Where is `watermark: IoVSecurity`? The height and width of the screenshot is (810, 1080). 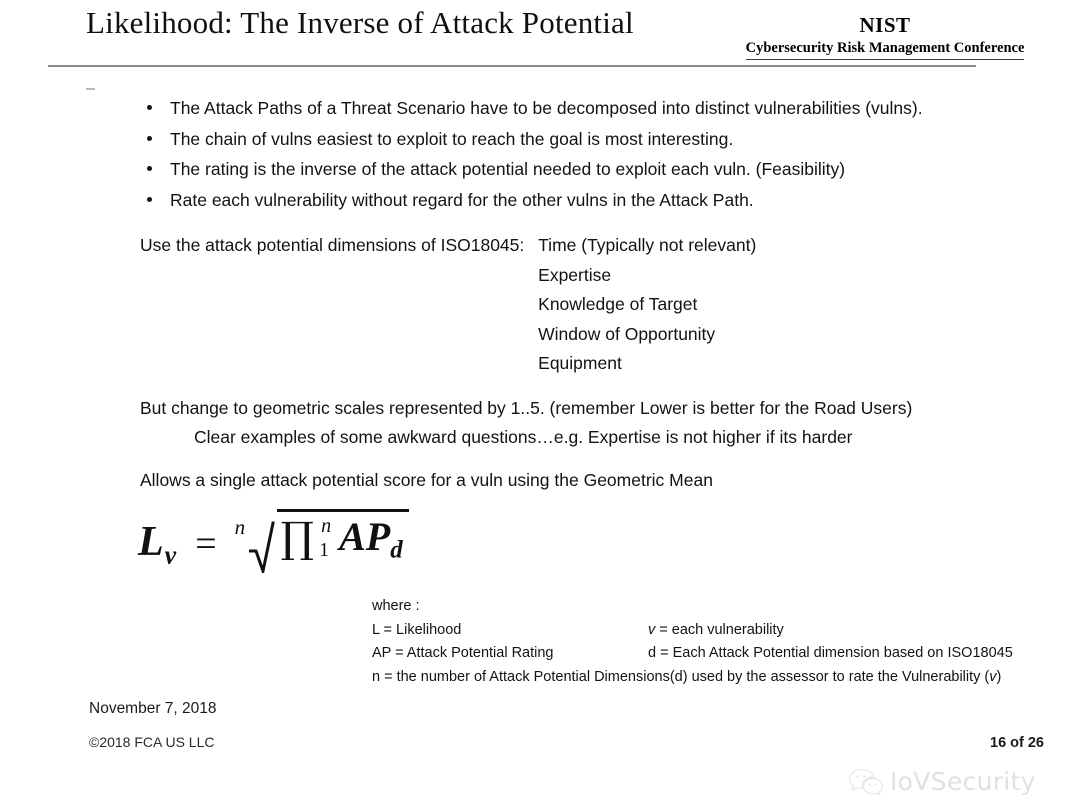
watermark: IoVSecurity is located at coordinates (942, 781).